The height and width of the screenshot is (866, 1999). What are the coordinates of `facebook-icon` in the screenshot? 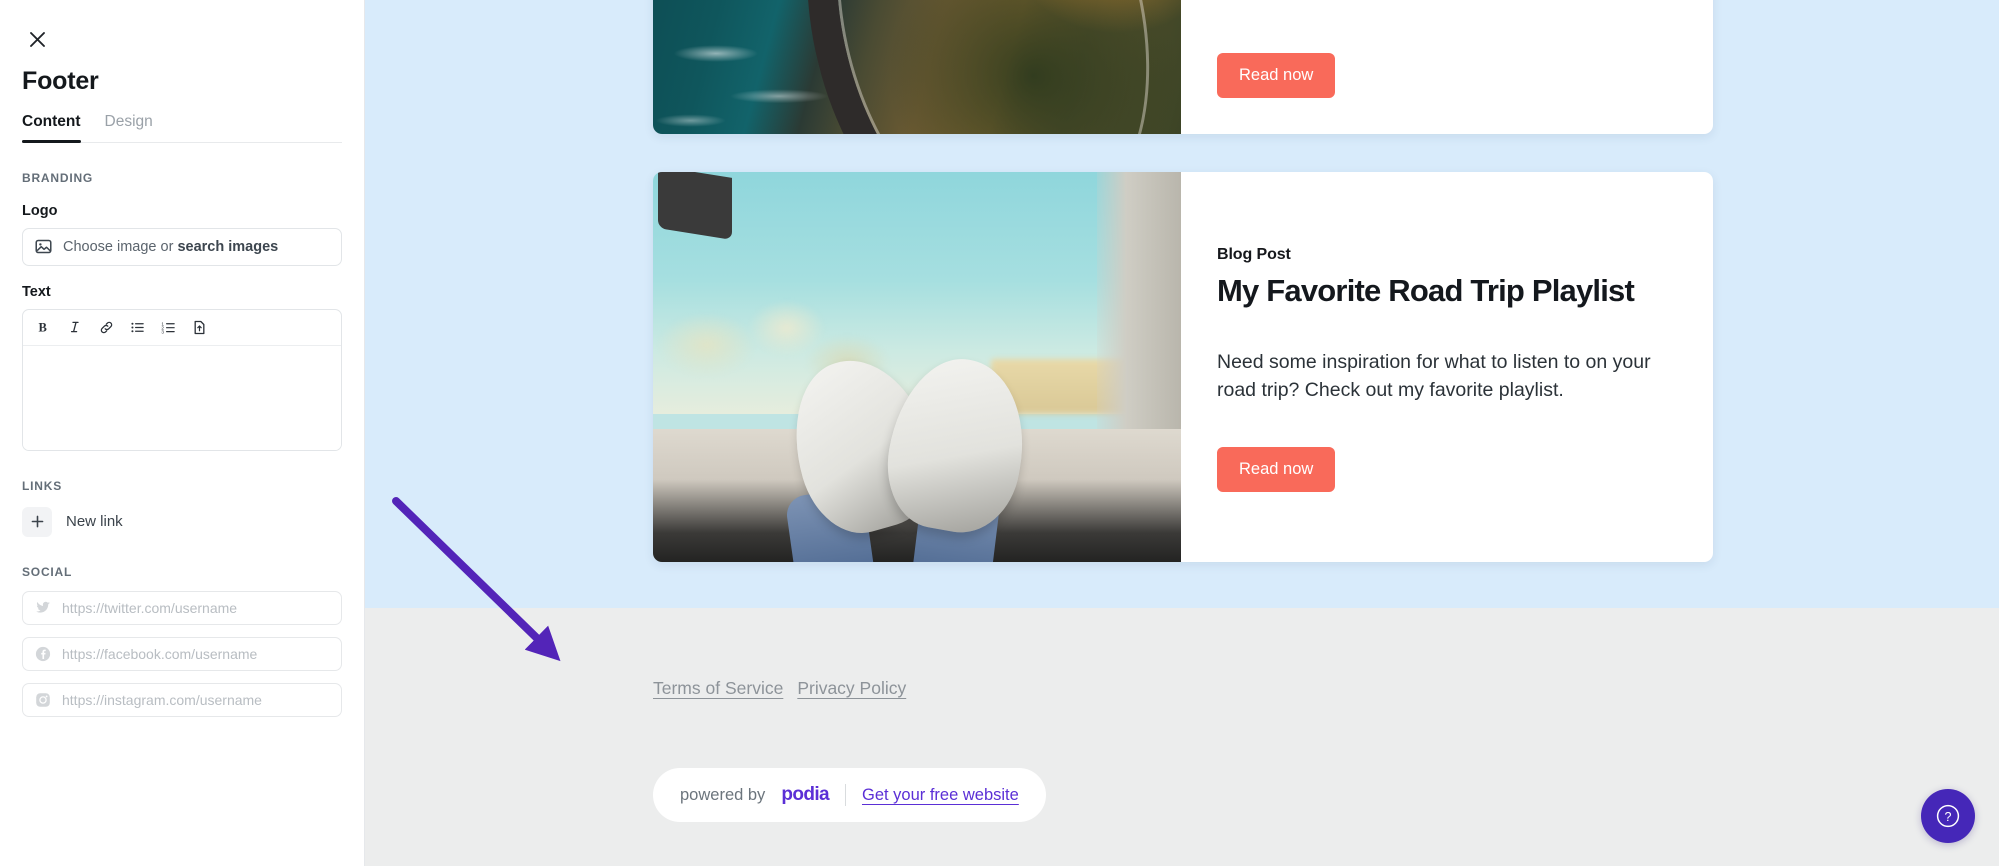 It's located at (43, 654).